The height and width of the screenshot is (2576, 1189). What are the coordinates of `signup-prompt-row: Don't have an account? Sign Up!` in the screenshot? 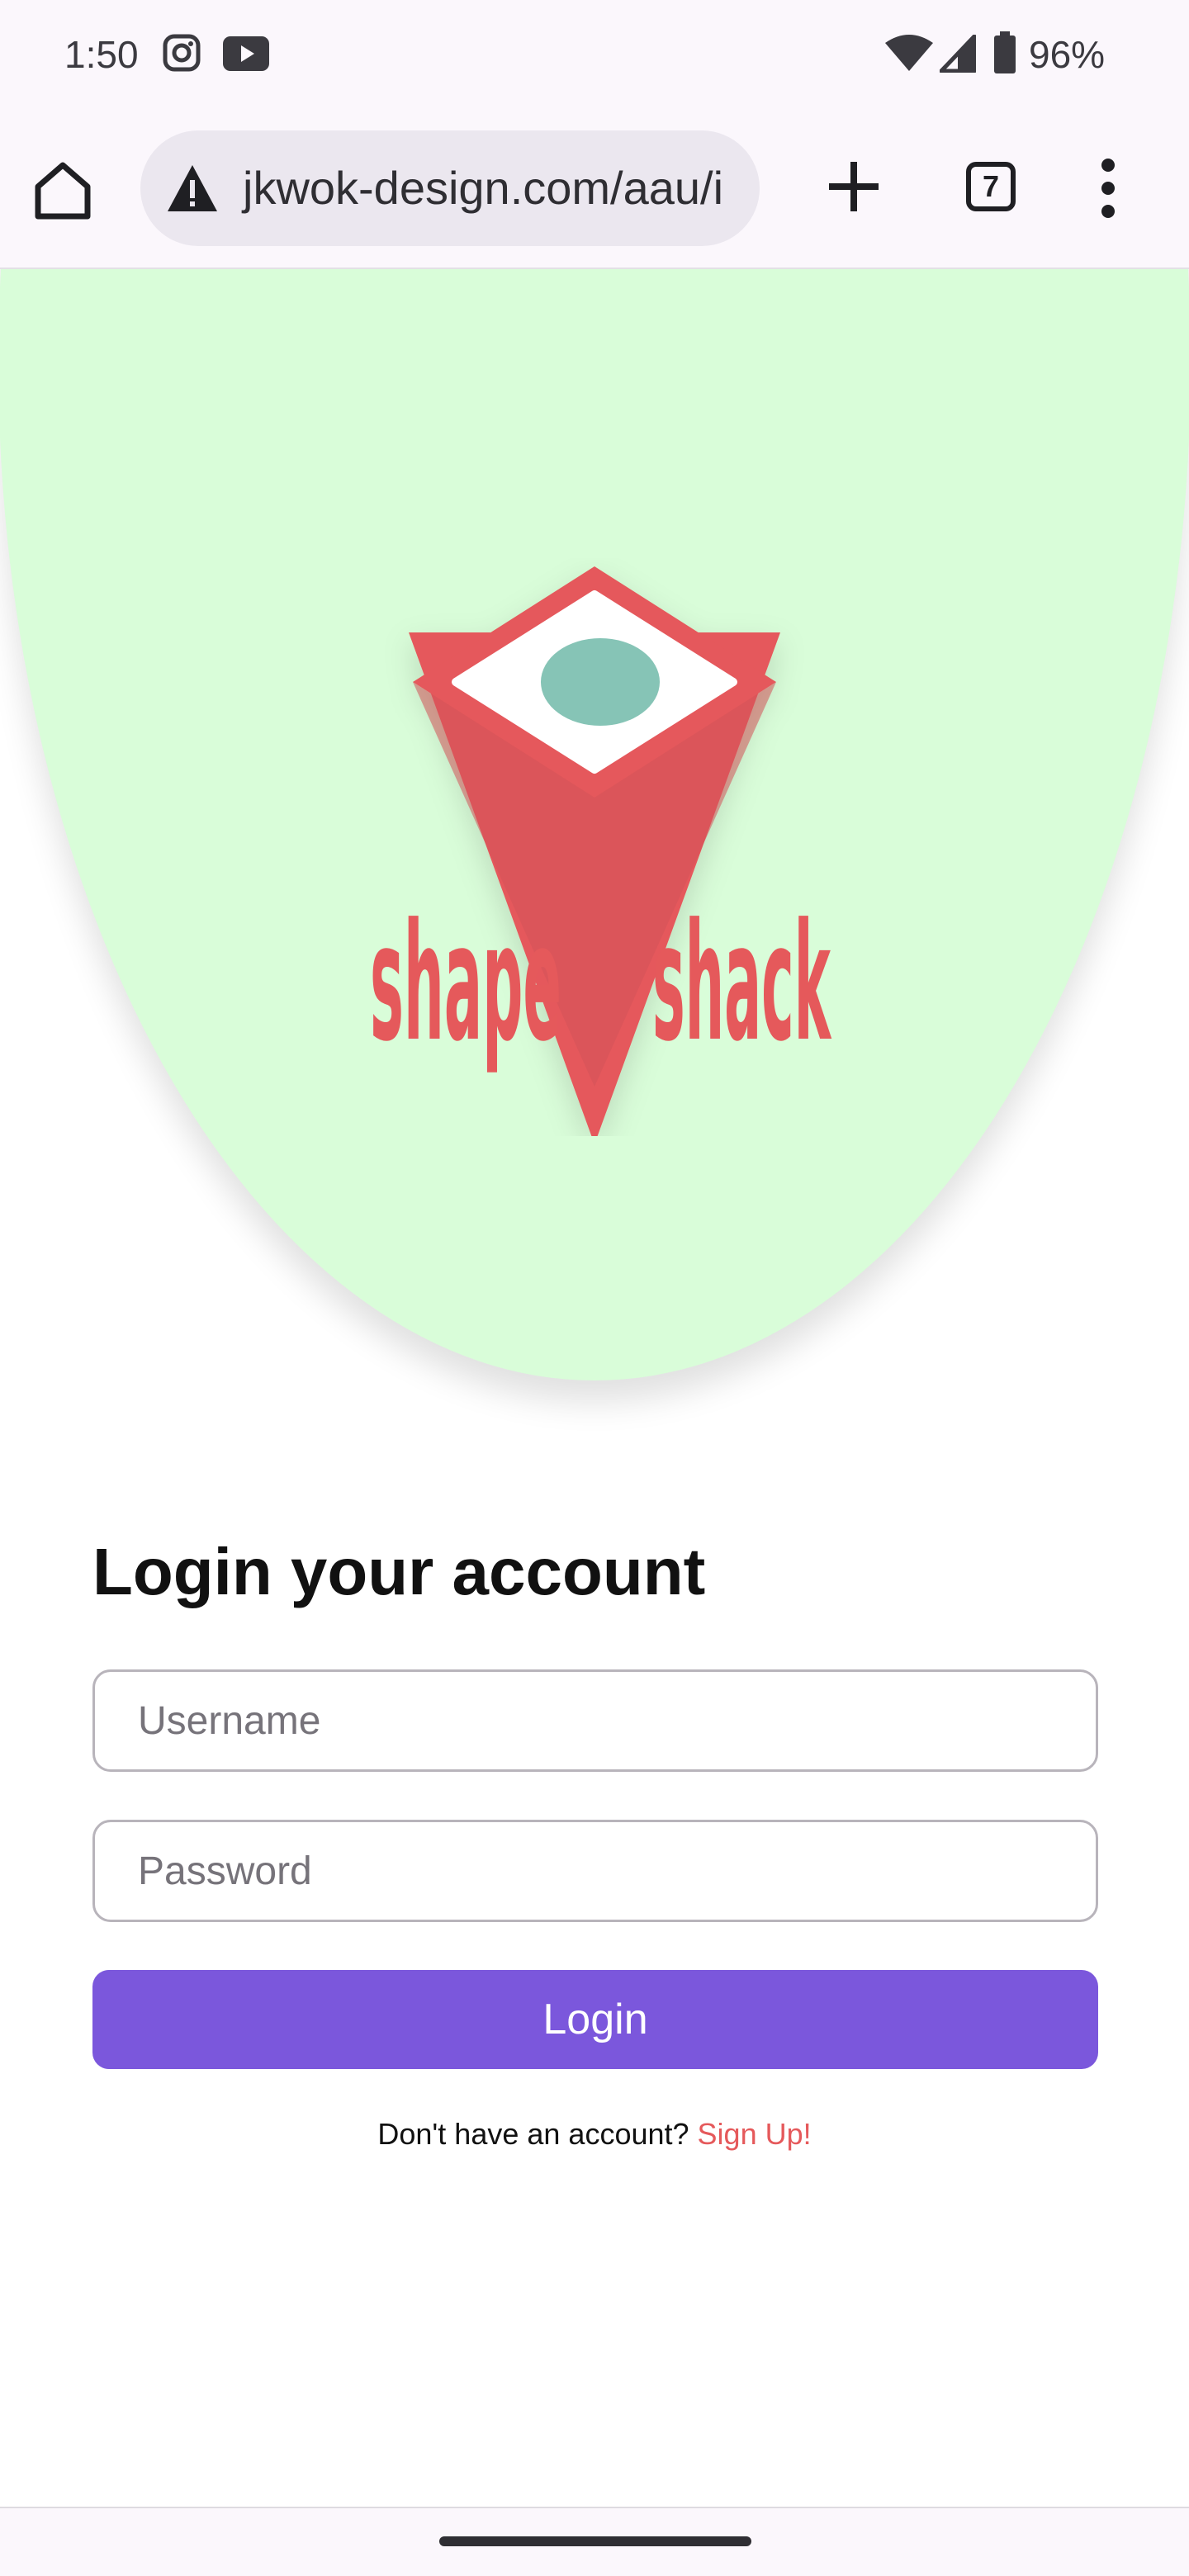 It's located at (594, 2134).